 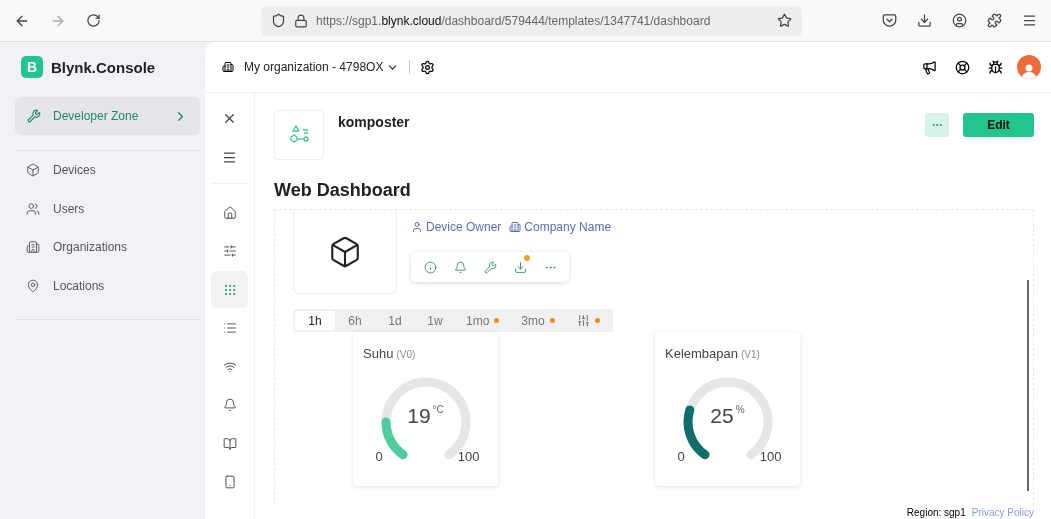 What do you see at coordinates (108, 208) in the screenshot?
I see `sidebar-item: Users` at bounding box center [108, 208].